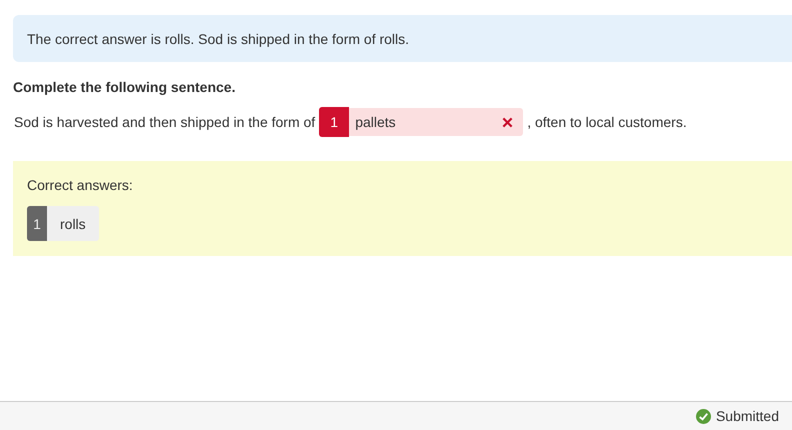 The image size is (792, 430). I want to click on chip-text: rolls, so click(73, 224).